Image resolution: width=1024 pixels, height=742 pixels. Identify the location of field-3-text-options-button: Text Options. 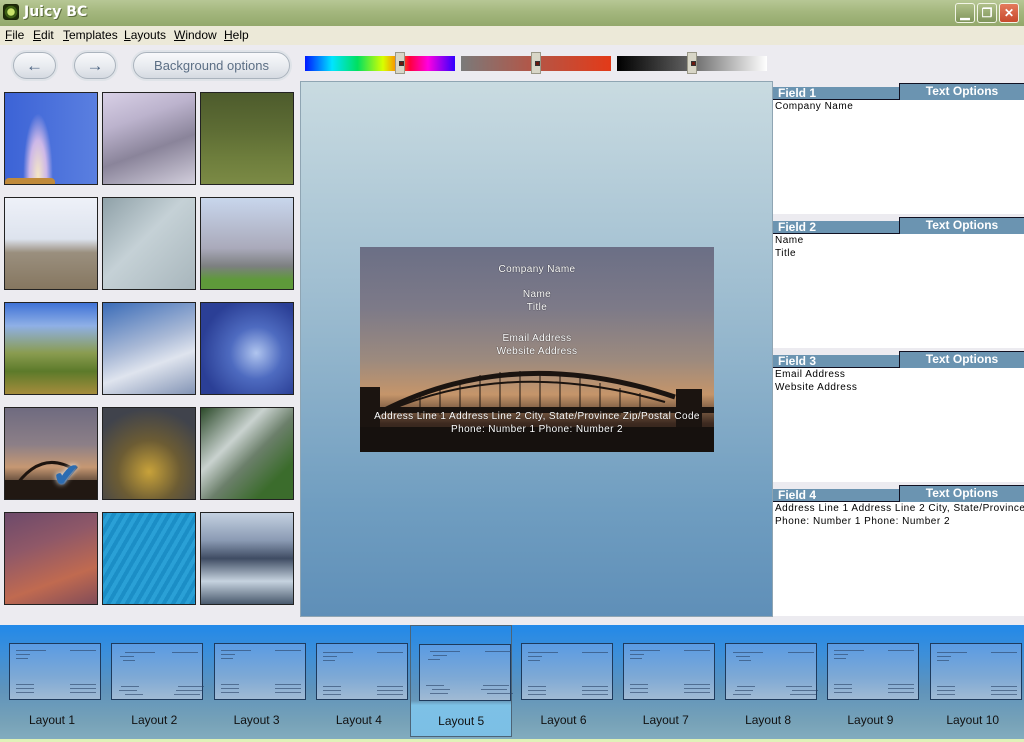
(961, 359).